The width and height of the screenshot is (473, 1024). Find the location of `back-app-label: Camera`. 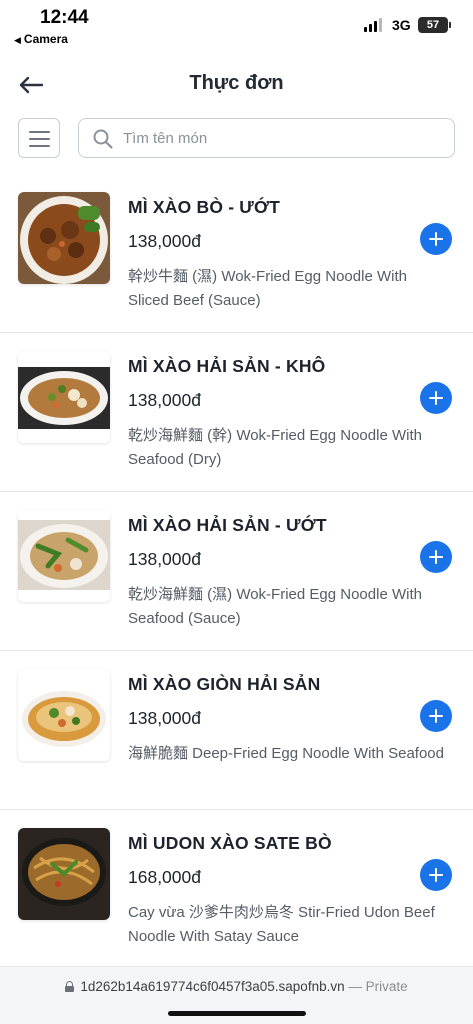

back-app-label: Camera is located at coordinates (45, 39).